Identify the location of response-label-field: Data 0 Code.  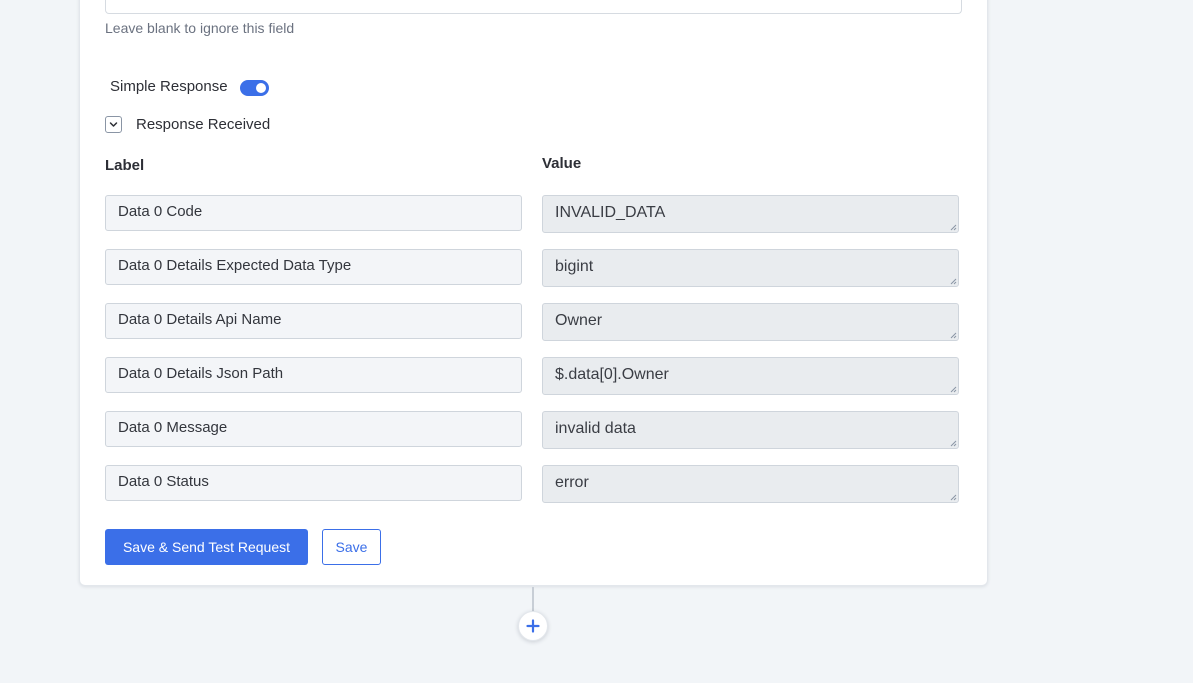
(313, 213).